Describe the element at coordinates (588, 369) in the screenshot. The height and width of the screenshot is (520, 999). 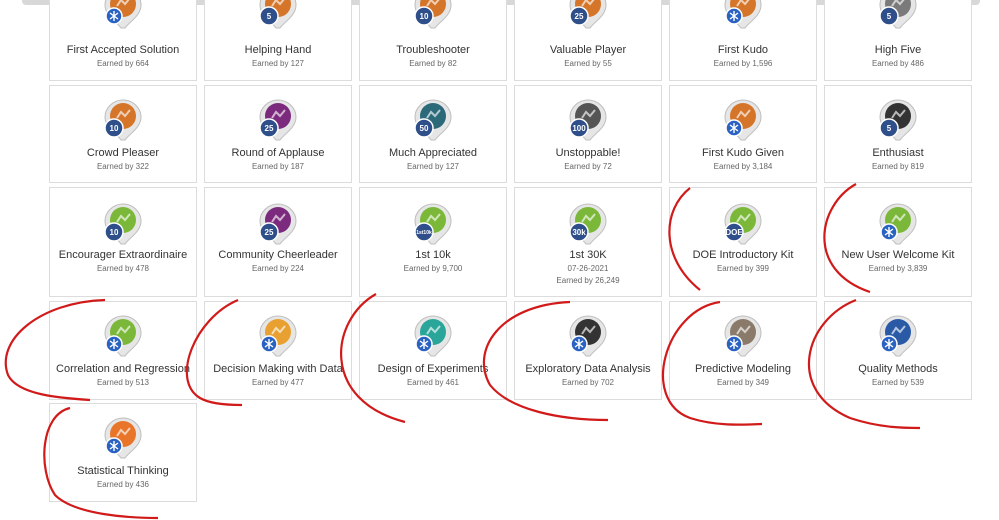
I see `badge-name: Exploratory Data Analysis` at that location.